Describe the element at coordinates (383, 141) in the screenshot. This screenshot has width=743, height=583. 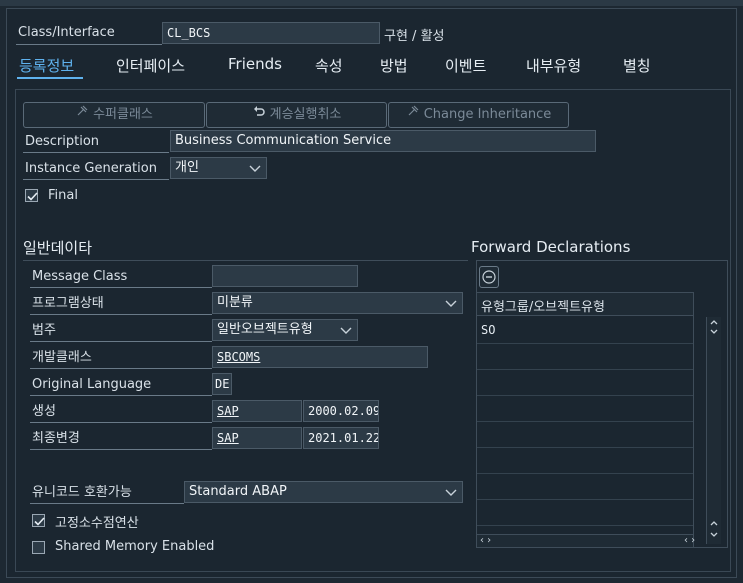
I see `description-field: Business Communication Service` at that location.